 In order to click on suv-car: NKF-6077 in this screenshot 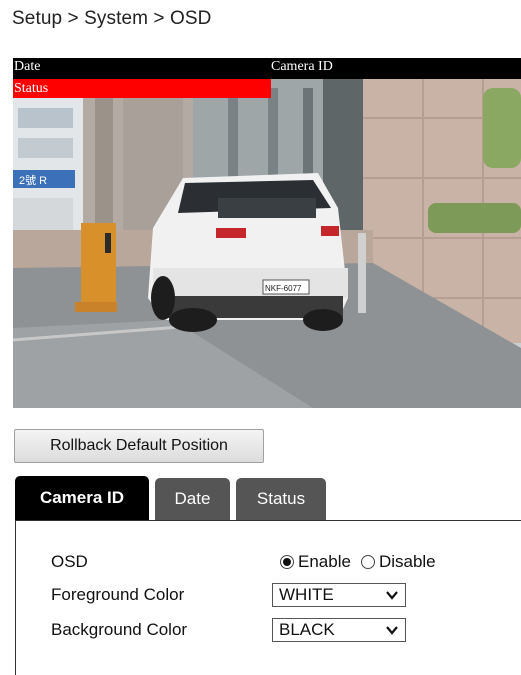, I will do `click(248, 252)`.